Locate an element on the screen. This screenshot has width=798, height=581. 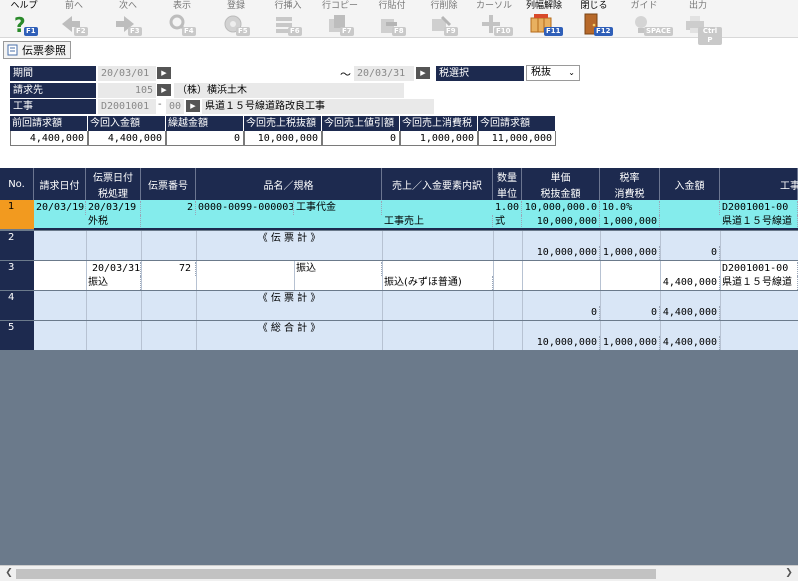
row-number: 3 is located at coordinates (17, 275).